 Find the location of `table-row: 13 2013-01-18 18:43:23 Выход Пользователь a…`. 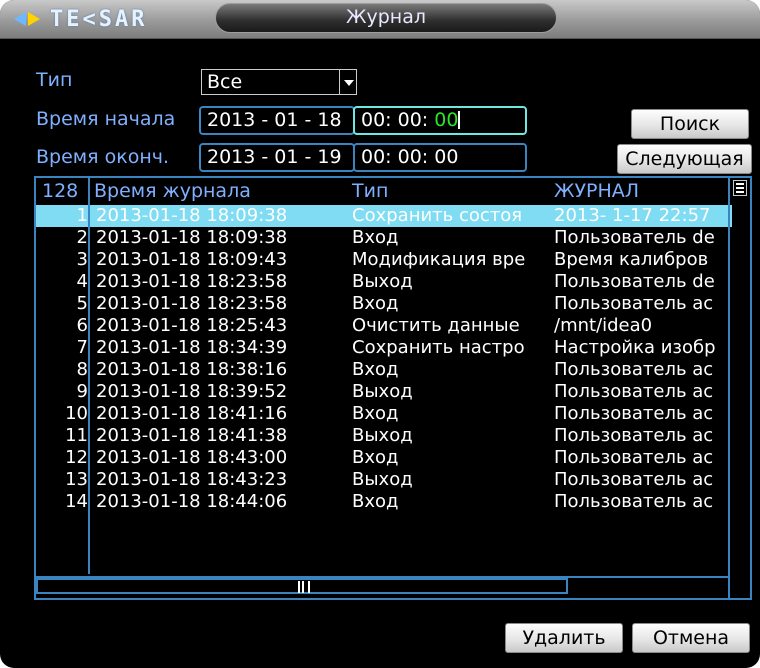

table-row: 13 2013-01-18 18:43:23 Выход Пользователь a… is located at coordinates (384, 480).